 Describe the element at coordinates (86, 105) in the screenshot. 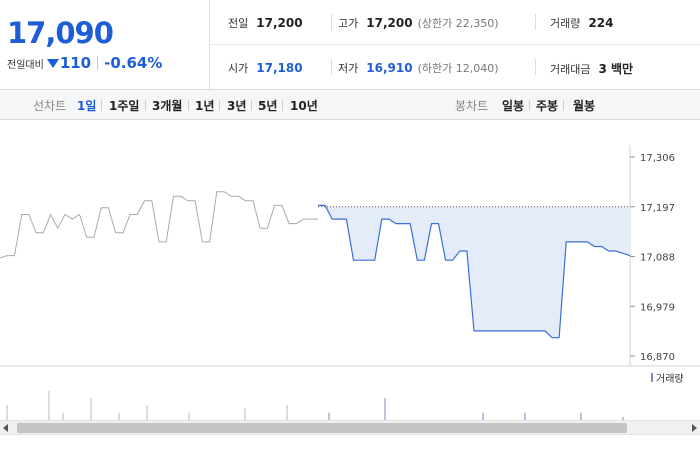

I see `tab-1d: 1일` at that location.